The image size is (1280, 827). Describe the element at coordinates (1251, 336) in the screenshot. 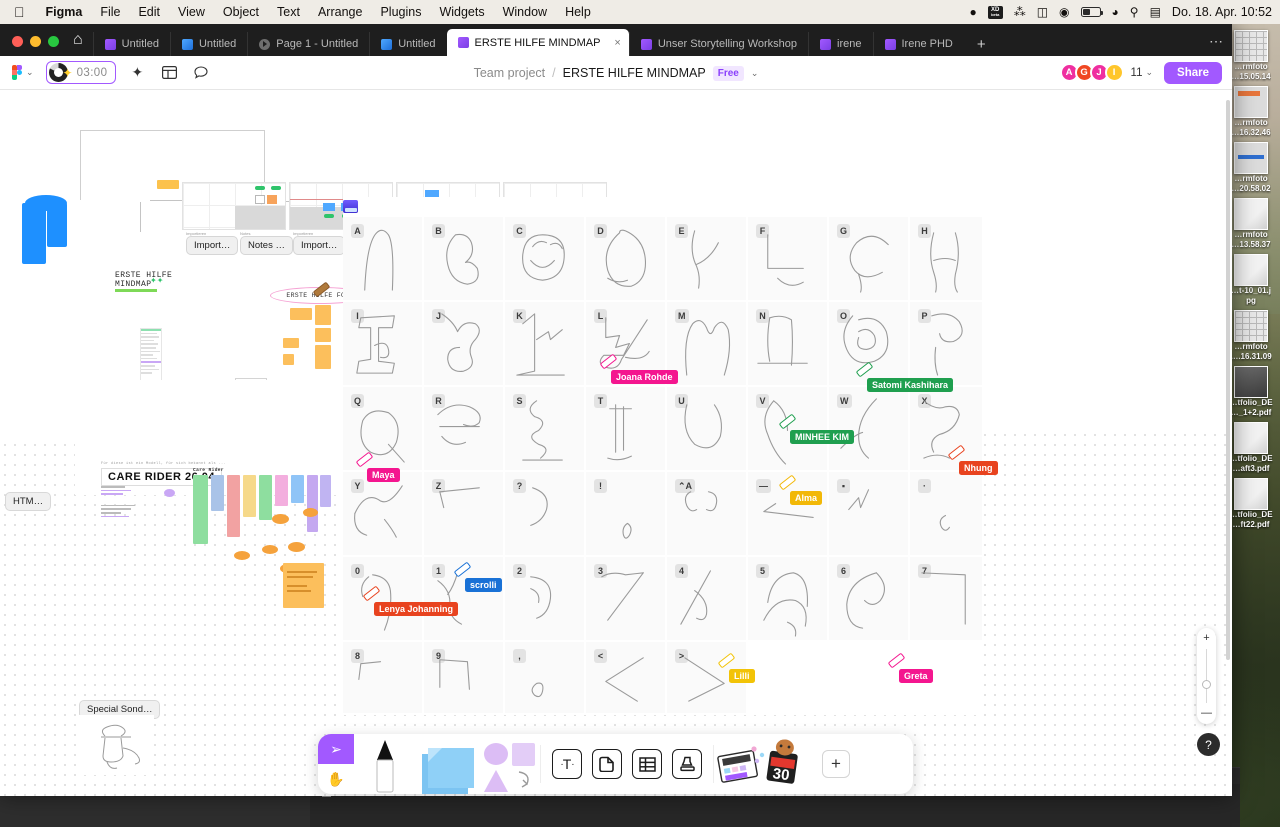

I see `desktop-file-icon: …rmfoto ….16.31.09` at that location.